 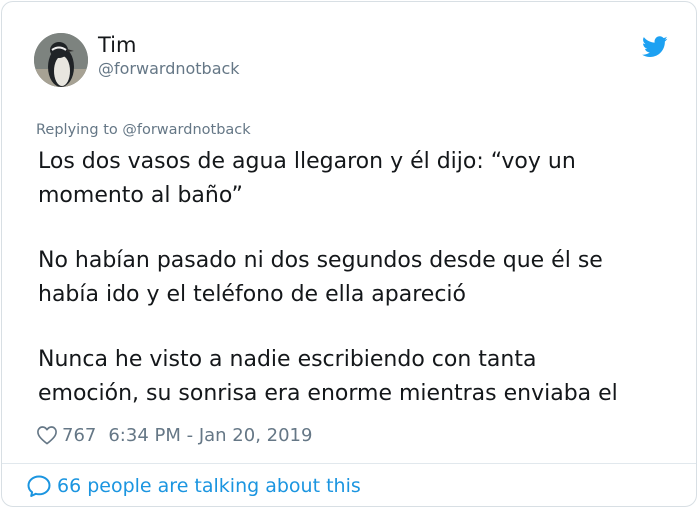 I want to click on heart-outline-icon, so click(x=47, y=435).